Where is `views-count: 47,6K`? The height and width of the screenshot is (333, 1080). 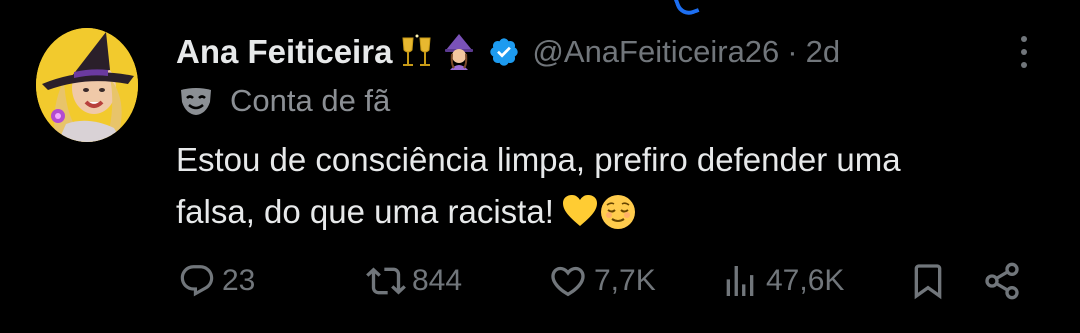
views-count: 47,6K is located at coordinates (805, 280).